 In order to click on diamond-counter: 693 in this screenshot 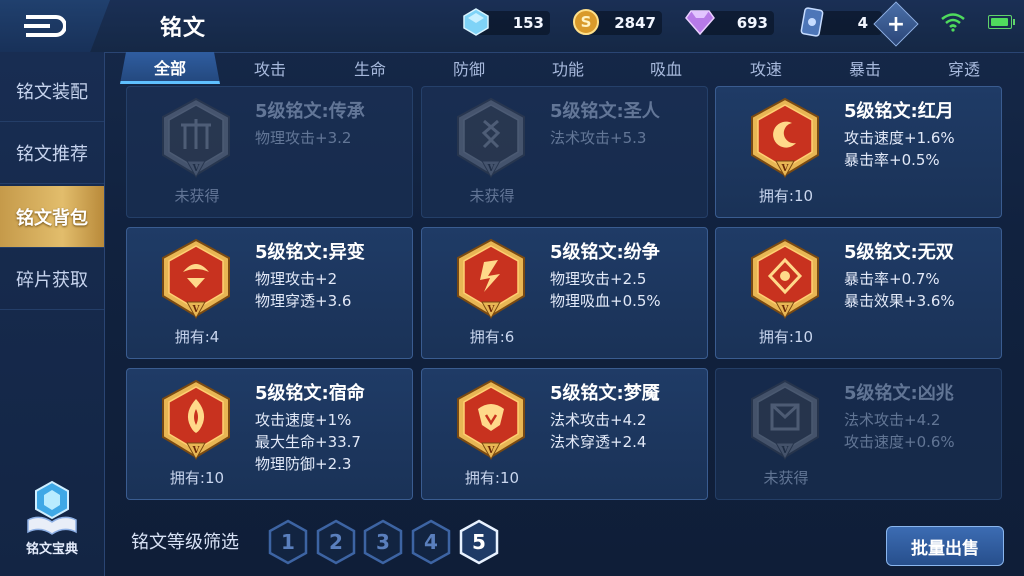, I will do `click(729, 22)`.